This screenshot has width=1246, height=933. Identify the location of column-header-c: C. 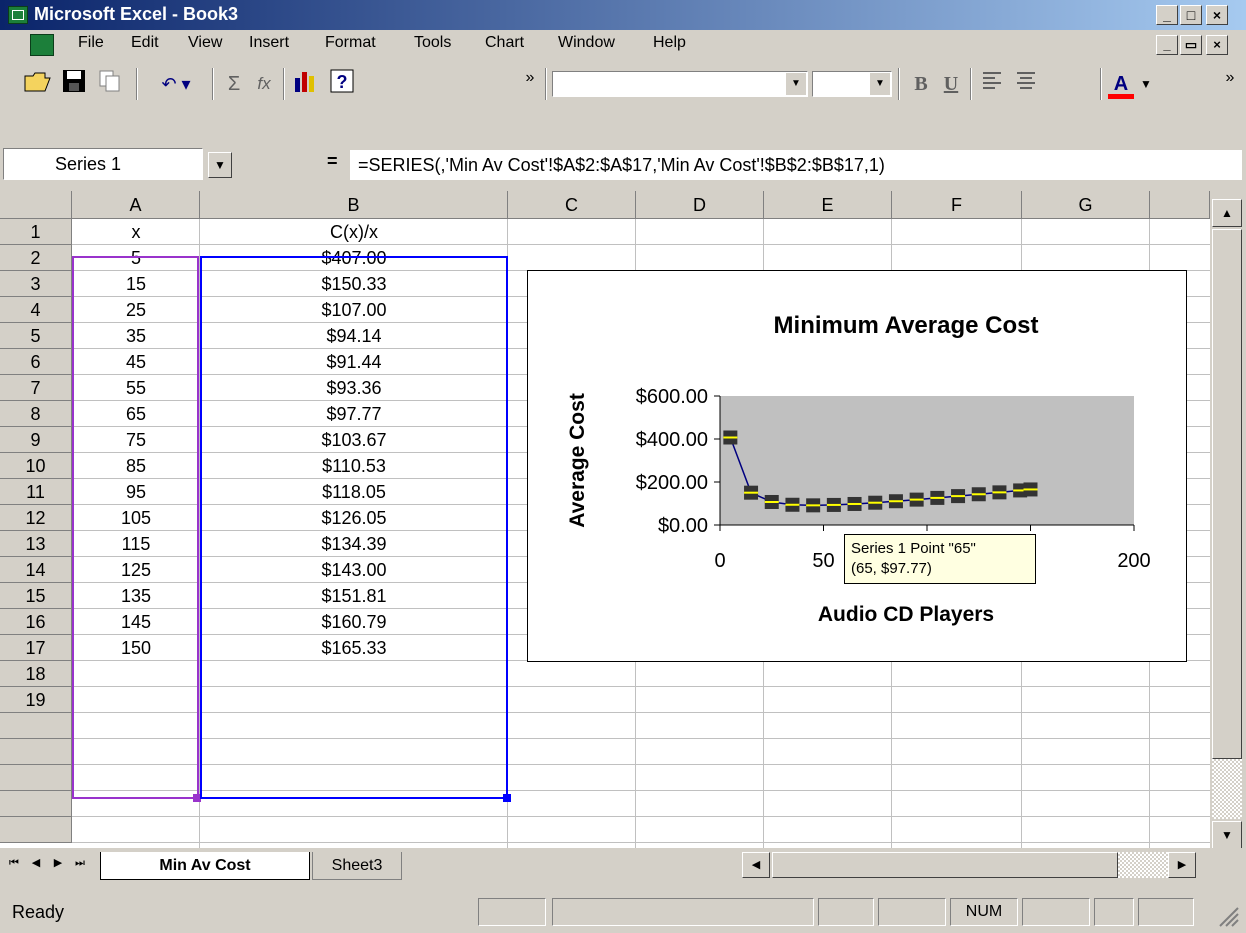
(572, 205).